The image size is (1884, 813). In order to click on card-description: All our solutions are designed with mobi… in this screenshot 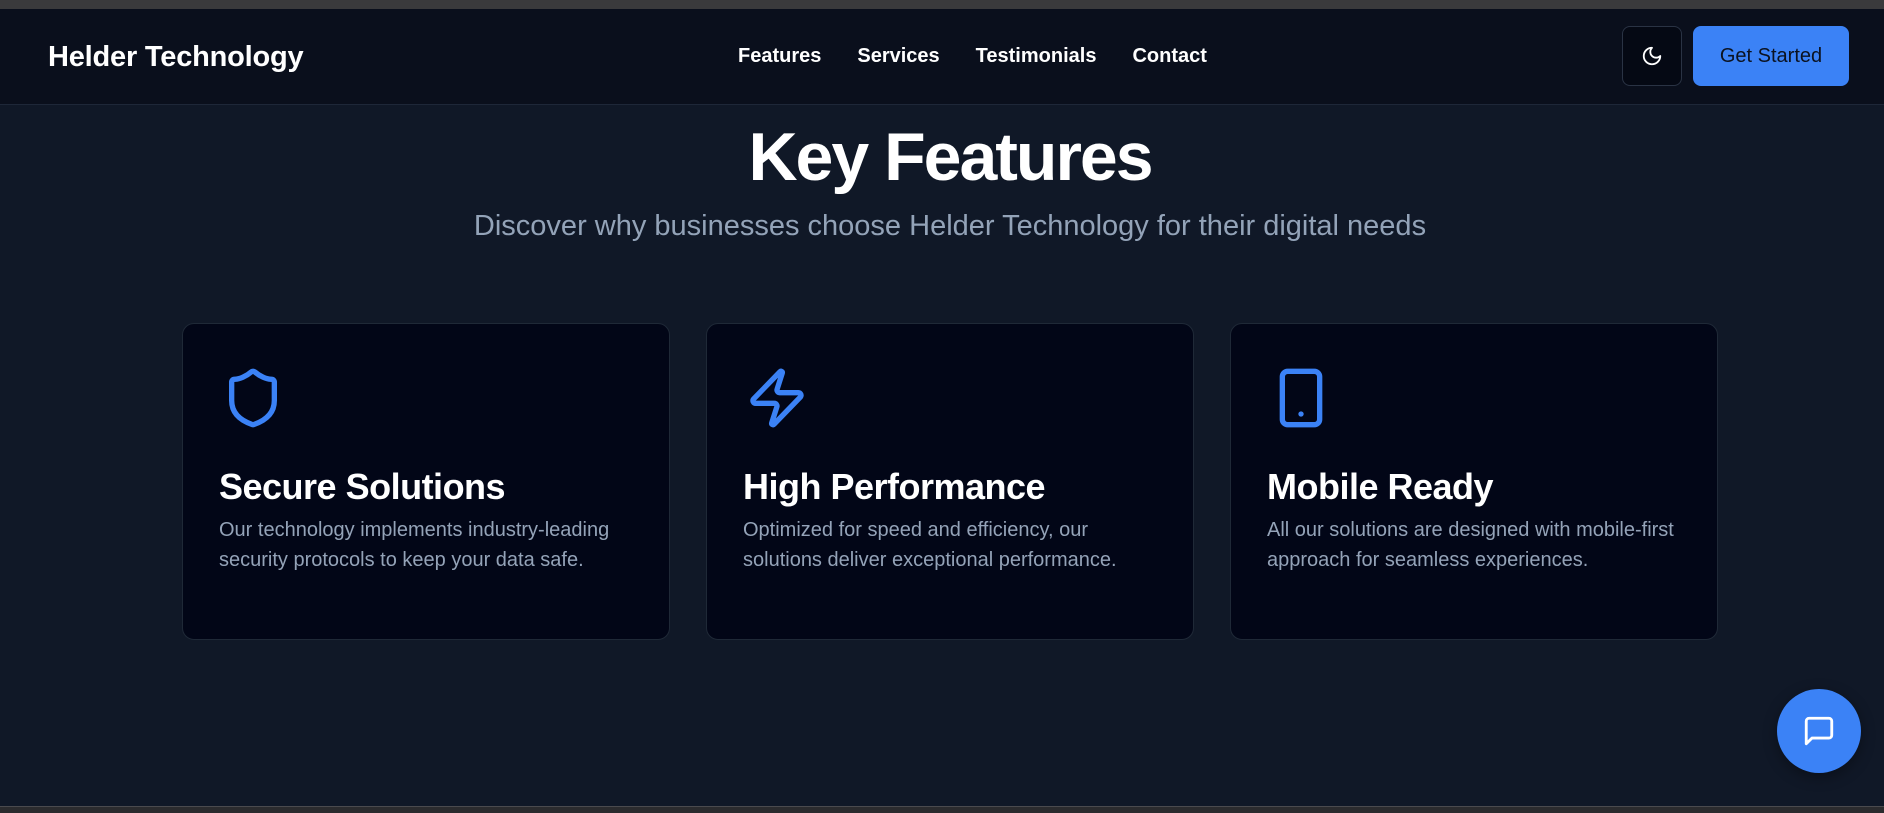, I will do `click(1470, 545)`.